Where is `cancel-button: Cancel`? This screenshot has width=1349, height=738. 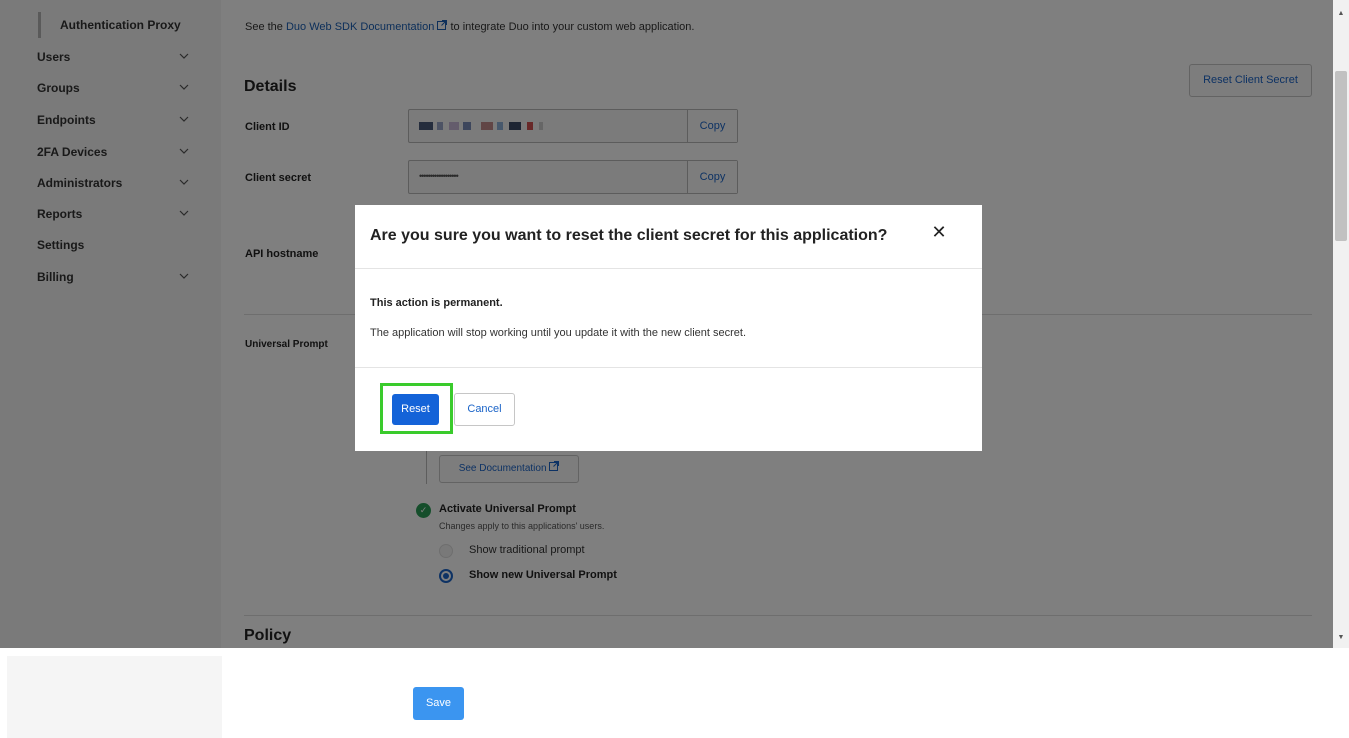 cancel-button: Cancel is located at coordinates (484, 409).